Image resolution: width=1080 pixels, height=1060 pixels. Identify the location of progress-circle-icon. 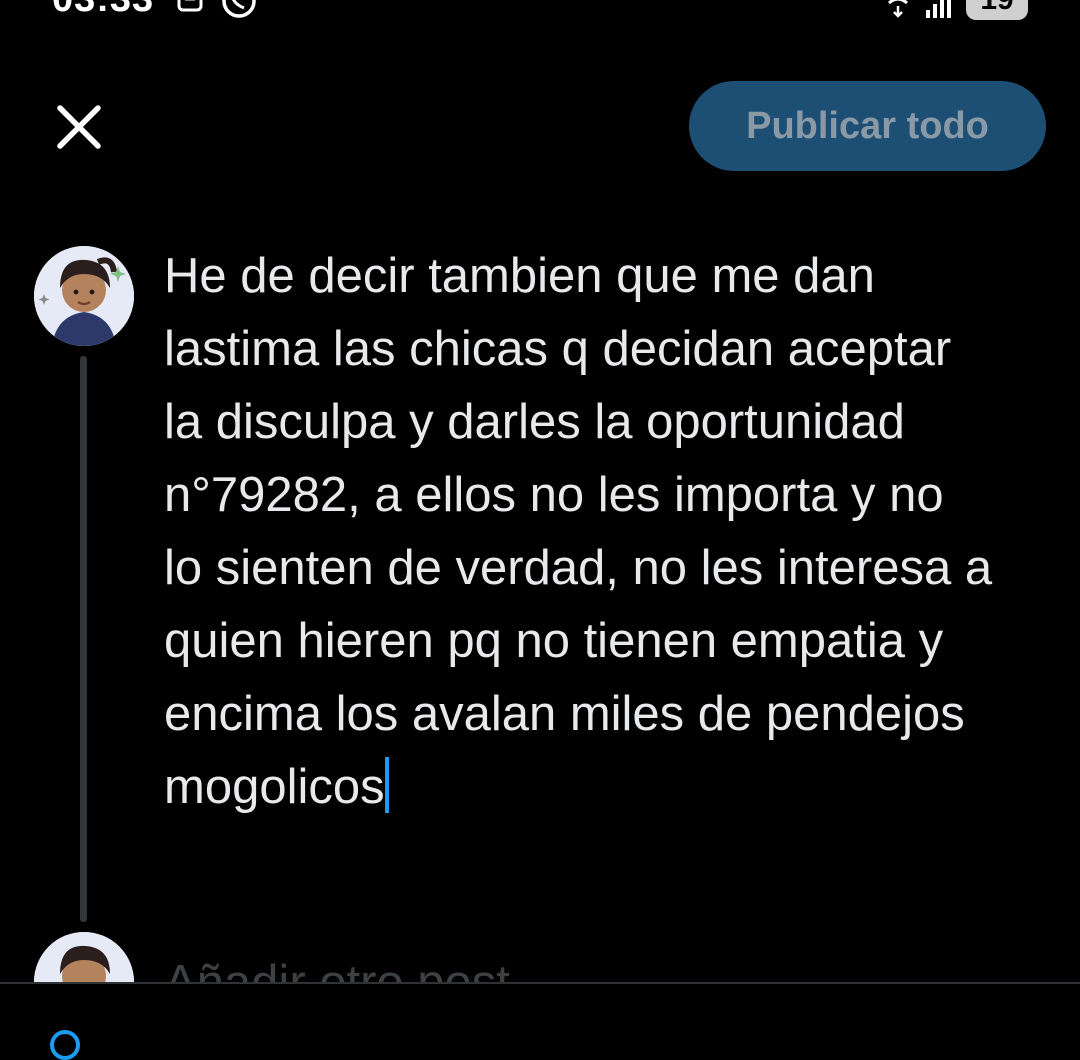
(65, 1045).